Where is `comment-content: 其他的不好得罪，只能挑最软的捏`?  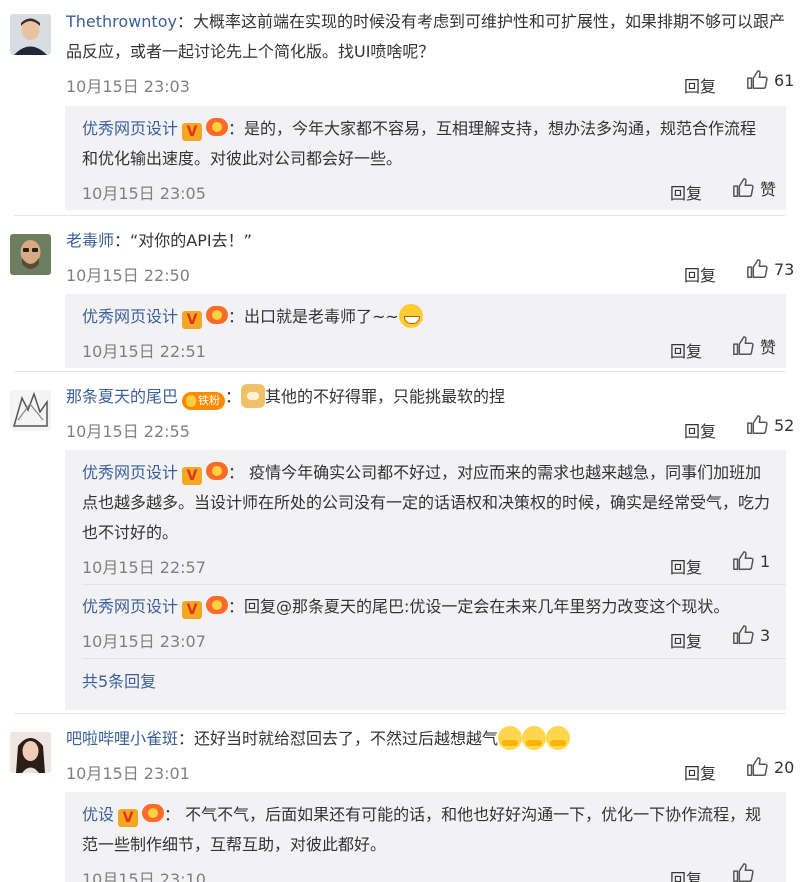
comment-content: 其他的不好得罪，只能挑最软的捏 is located at coordinates (385, 396).